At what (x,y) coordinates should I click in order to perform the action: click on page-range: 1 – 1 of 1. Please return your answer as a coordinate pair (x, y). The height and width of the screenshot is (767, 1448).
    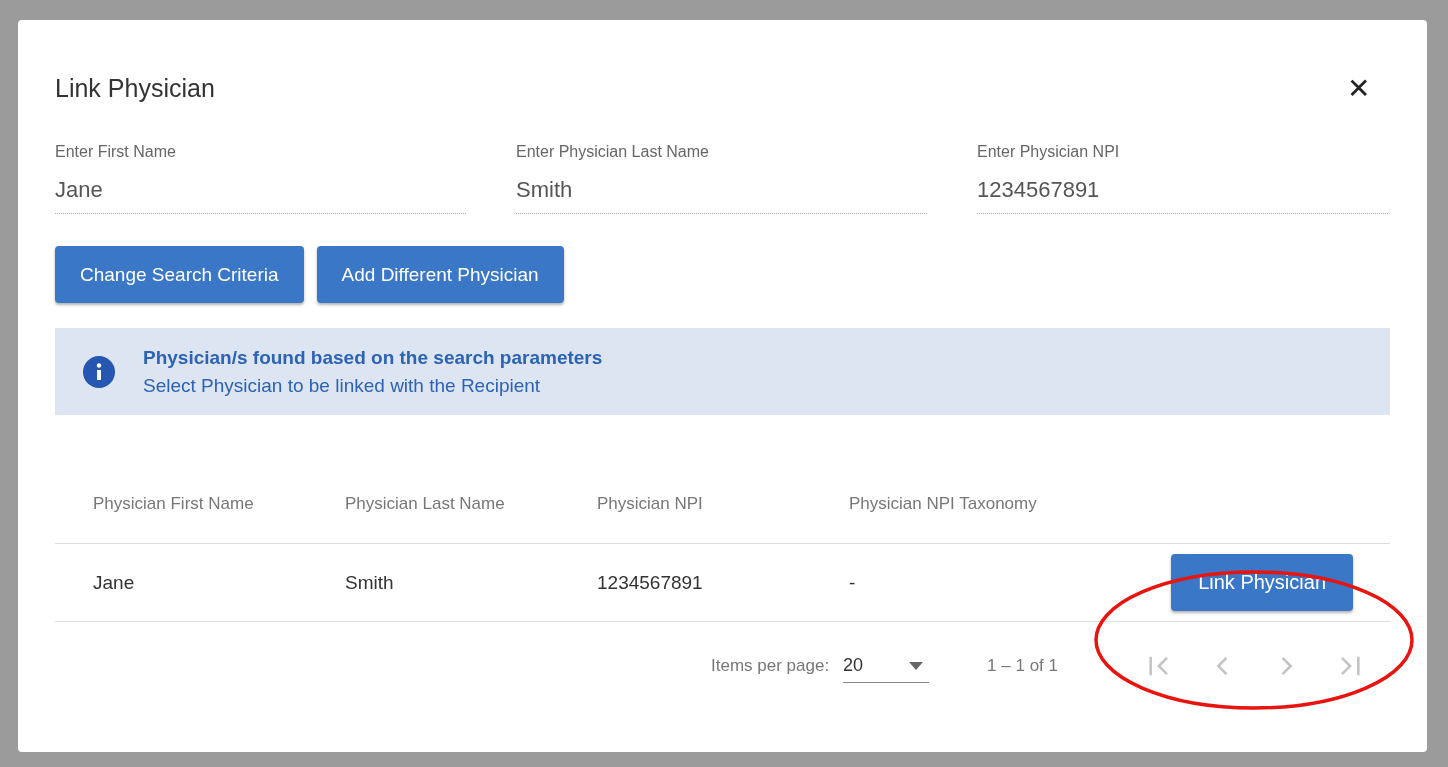
    Looking at the image, I should click on (1022, 666).